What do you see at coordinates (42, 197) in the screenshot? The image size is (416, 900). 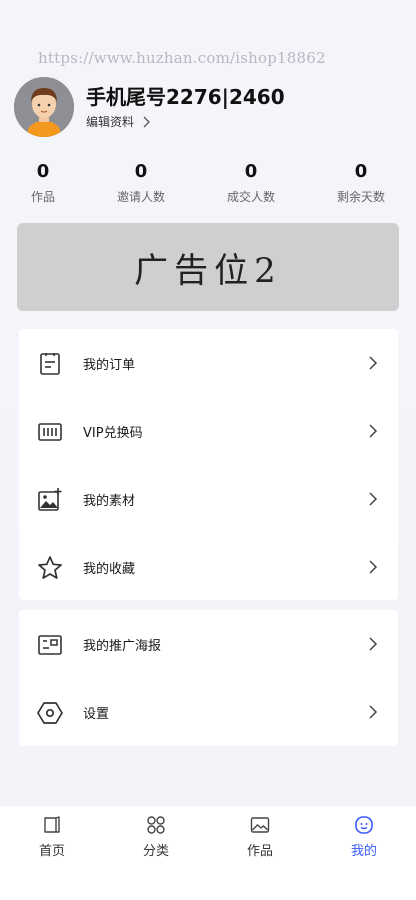 I see `stat-label: 作品` at bounding box center [42, 197].